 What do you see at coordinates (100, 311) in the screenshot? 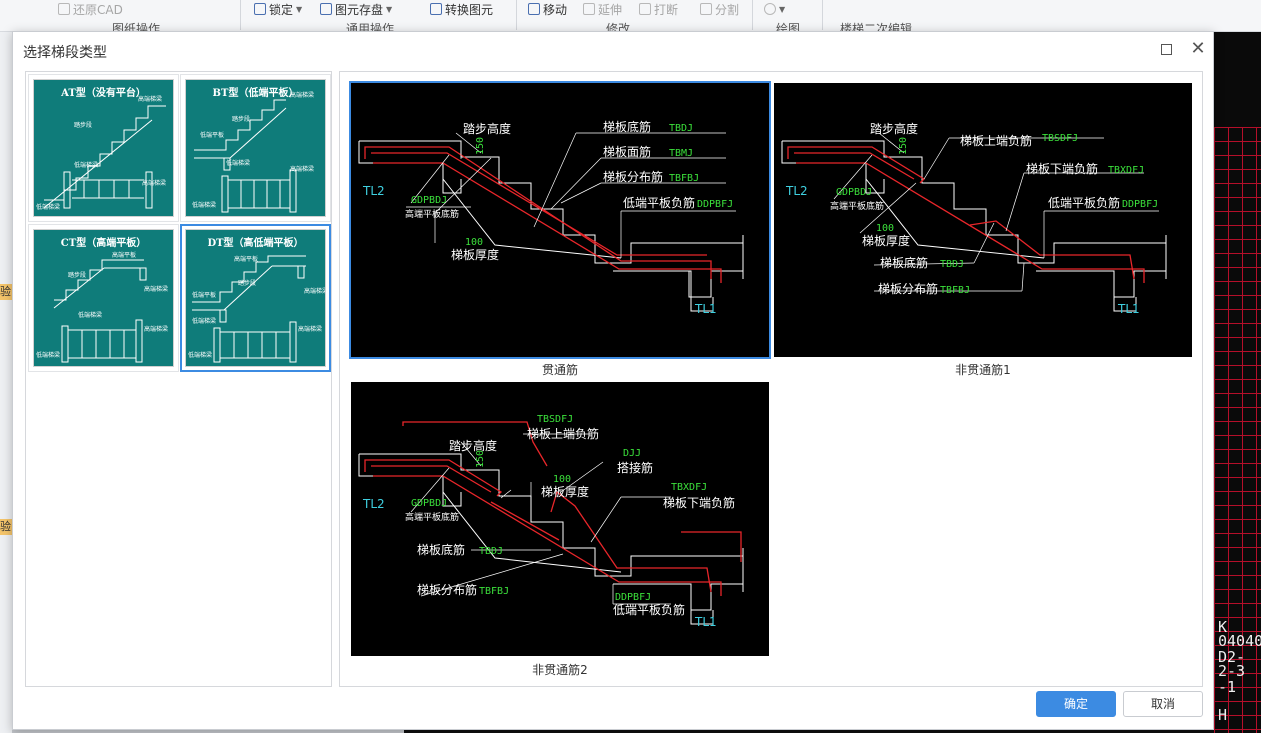
I see `ct-stair-sketch` at bounding box center [100, 311].